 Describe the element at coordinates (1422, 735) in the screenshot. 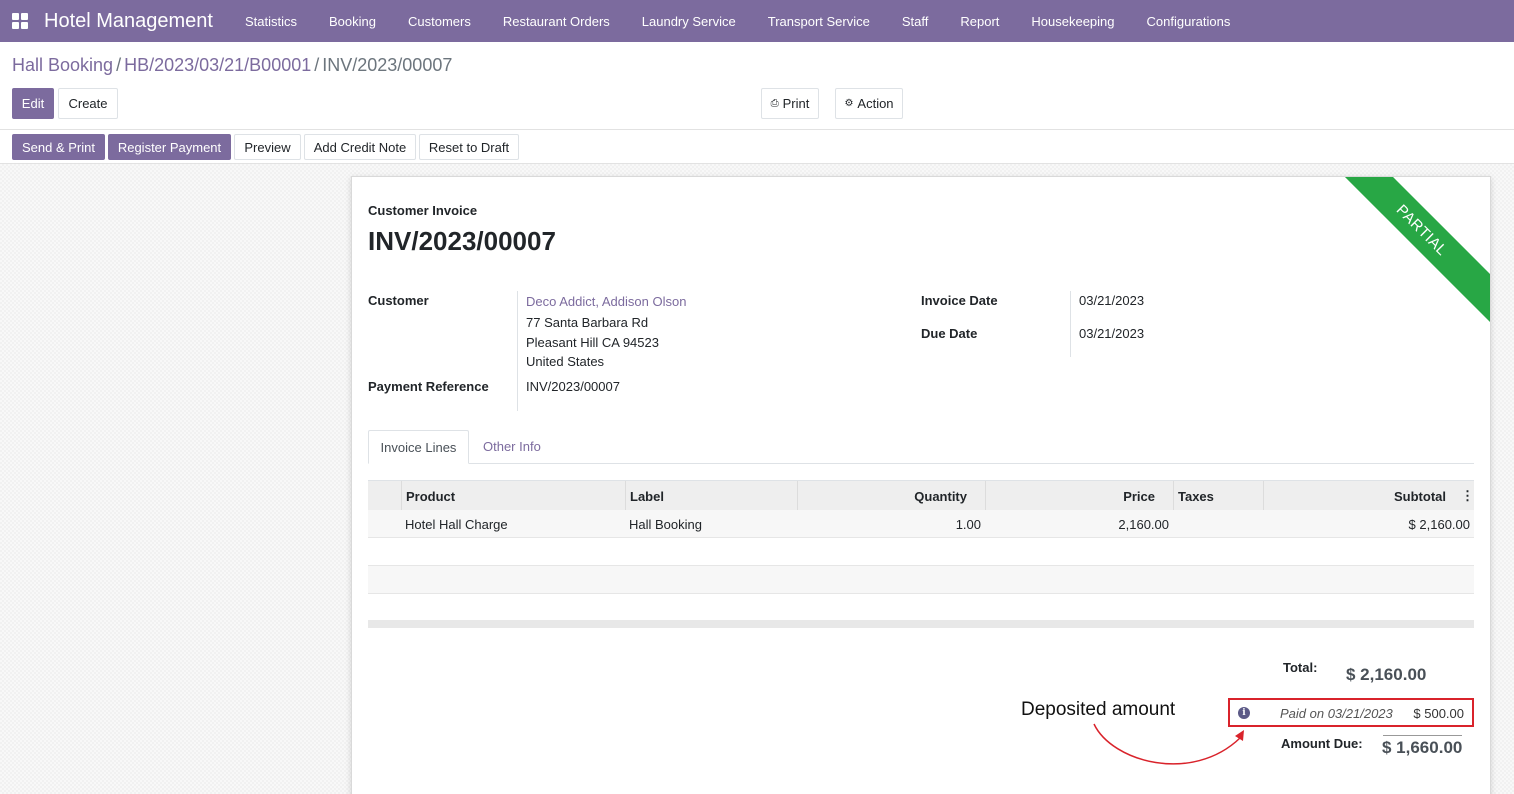

I see `due-separator` at that location.